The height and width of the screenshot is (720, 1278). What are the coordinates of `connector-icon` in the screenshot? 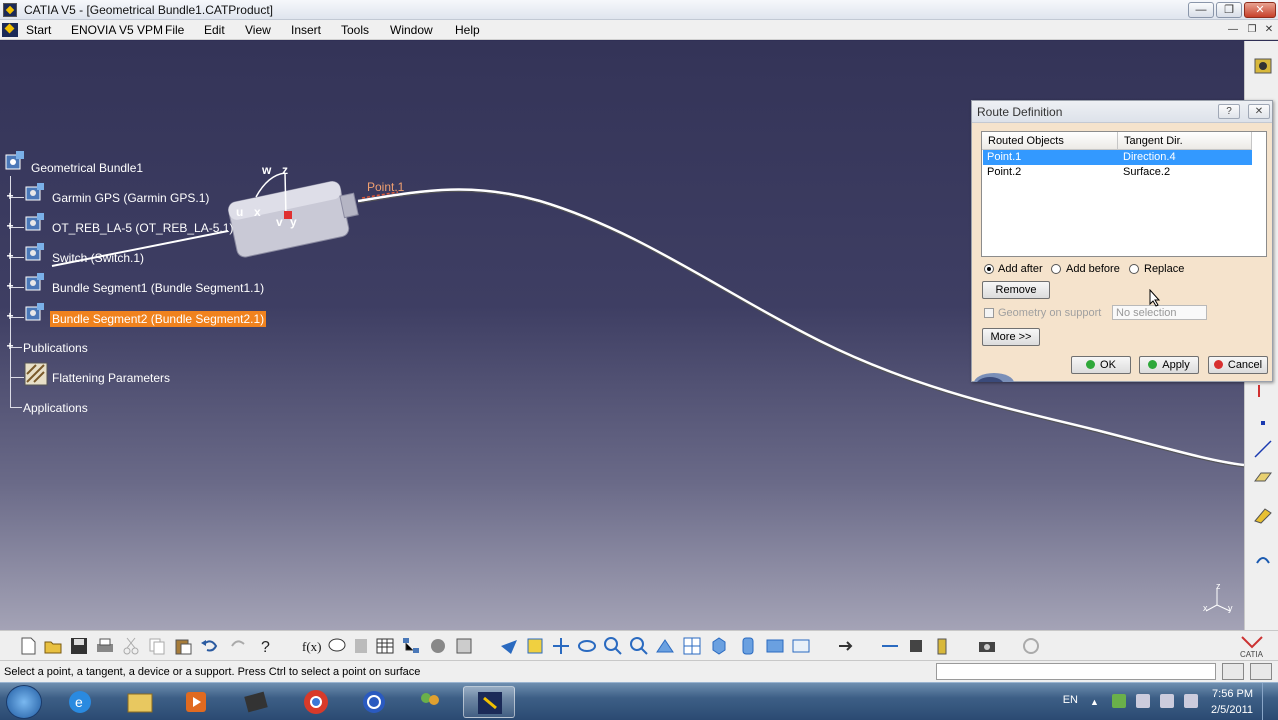 It's located at (916, 646).